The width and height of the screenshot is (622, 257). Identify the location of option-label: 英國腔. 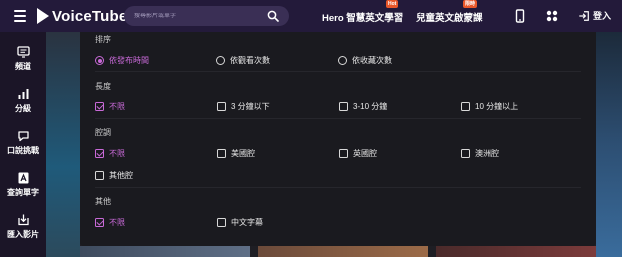
(365, 153).